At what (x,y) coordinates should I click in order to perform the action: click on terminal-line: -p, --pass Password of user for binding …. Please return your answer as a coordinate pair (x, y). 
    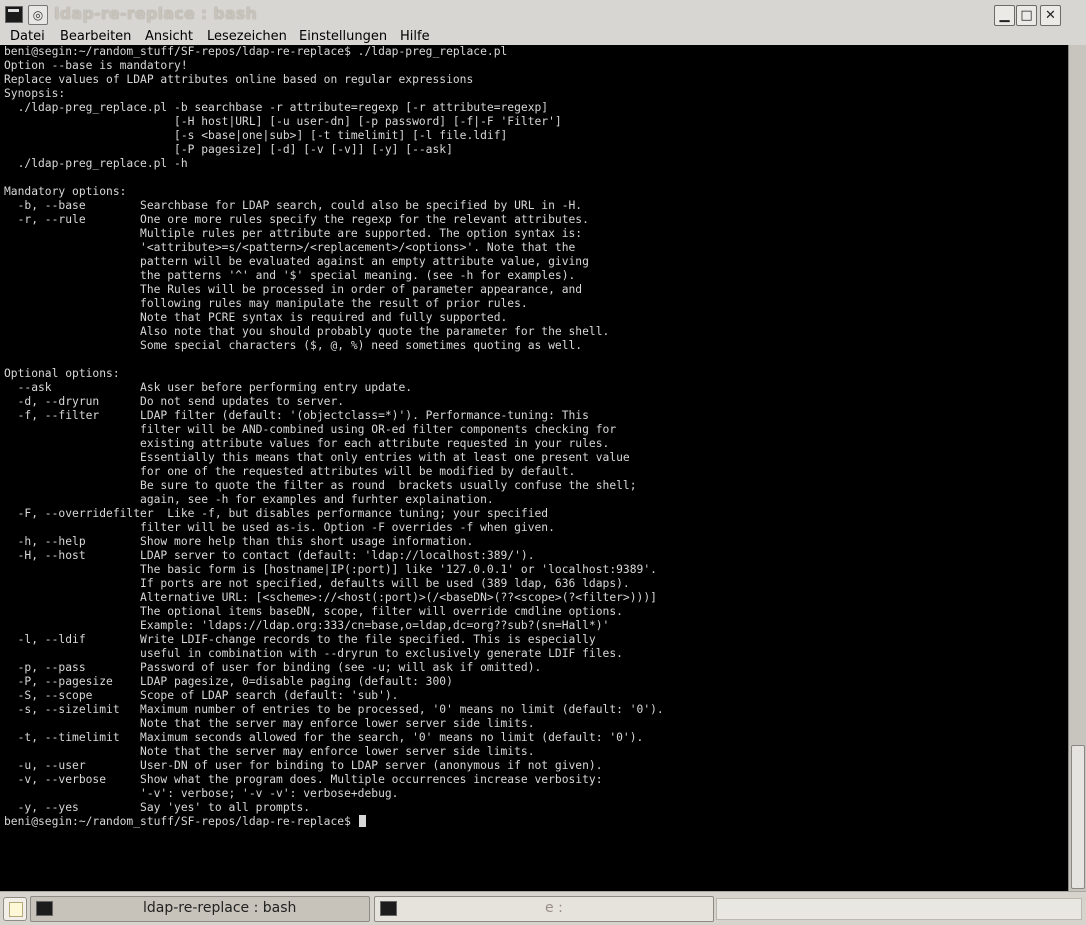
    Looking at the image, I should click on (279, 667).